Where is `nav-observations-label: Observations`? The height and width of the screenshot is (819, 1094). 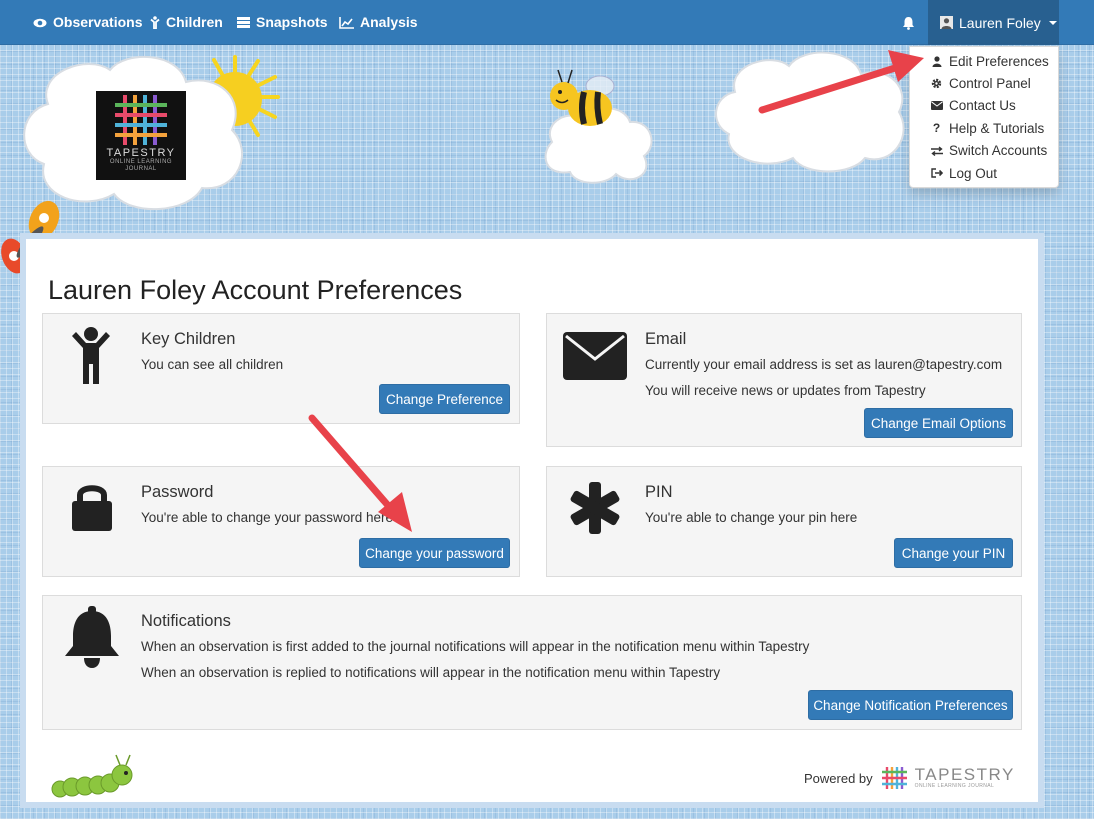 nav-observations-label: Observations is located at coordinates (98, 22).